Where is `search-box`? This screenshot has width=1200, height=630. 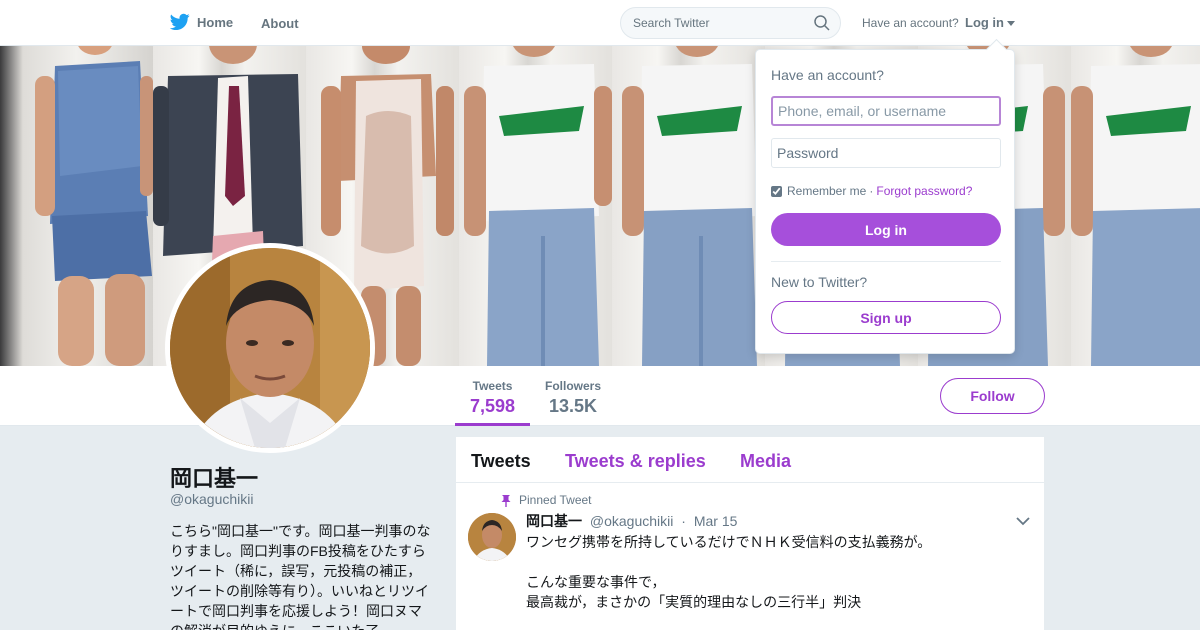
search-box is located at coordinates (730, 23).